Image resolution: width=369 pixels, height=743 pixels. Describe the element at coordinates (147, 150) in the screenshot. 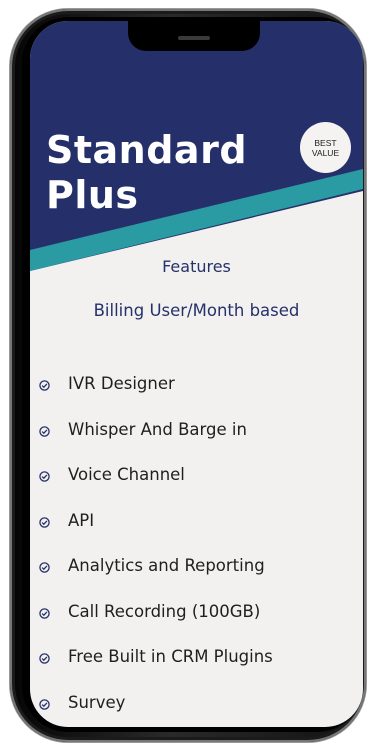

I see `plan-title-line1: Standard` at that location.